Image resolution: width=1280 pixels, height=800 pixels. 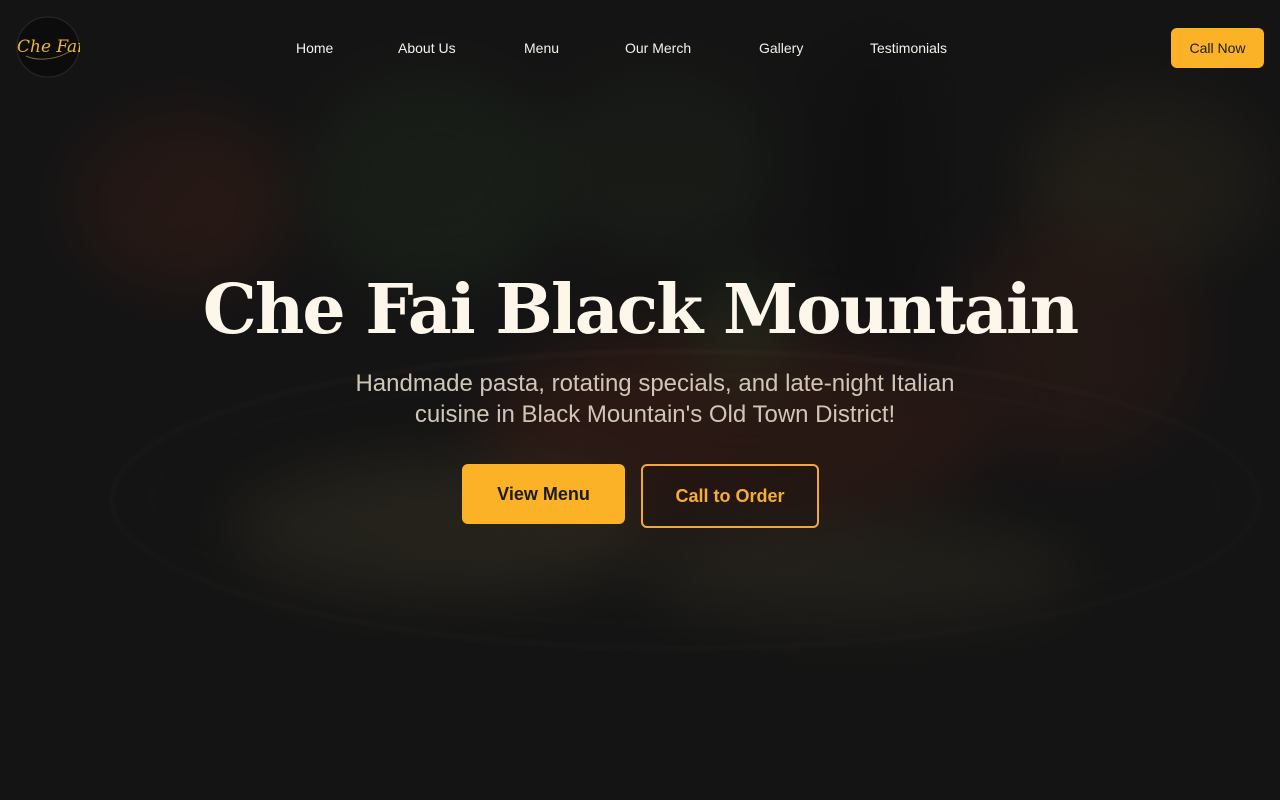 What do you see at coordinates (427, 48) in the screenshot?
I see `nav-about-us: About Us` at bounding box center [427, 48].